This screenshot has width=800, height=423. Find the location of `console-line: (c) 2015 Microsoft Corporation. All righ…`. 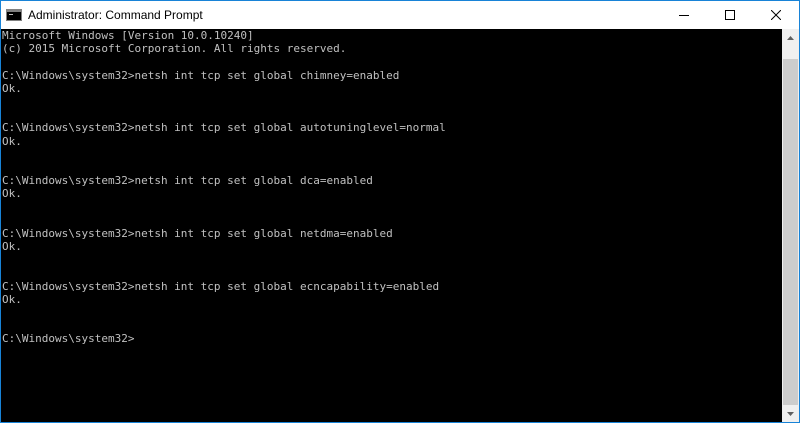

console-line: (c) 2015 Microsoft Corporation. All righ… is located at coordinates (174, 49).